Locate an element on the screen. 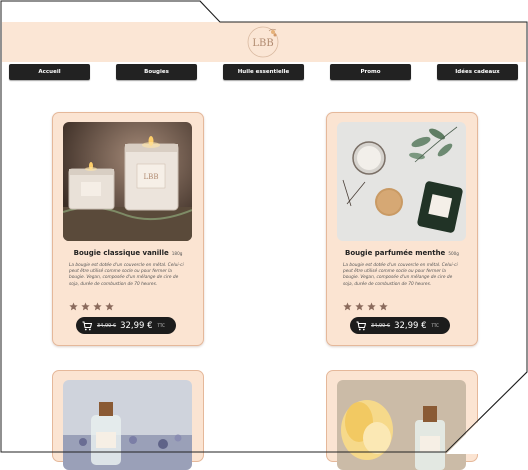  nav-item-idees-cadeaux: Idées cadeaux is located at coordinates (477, 72).